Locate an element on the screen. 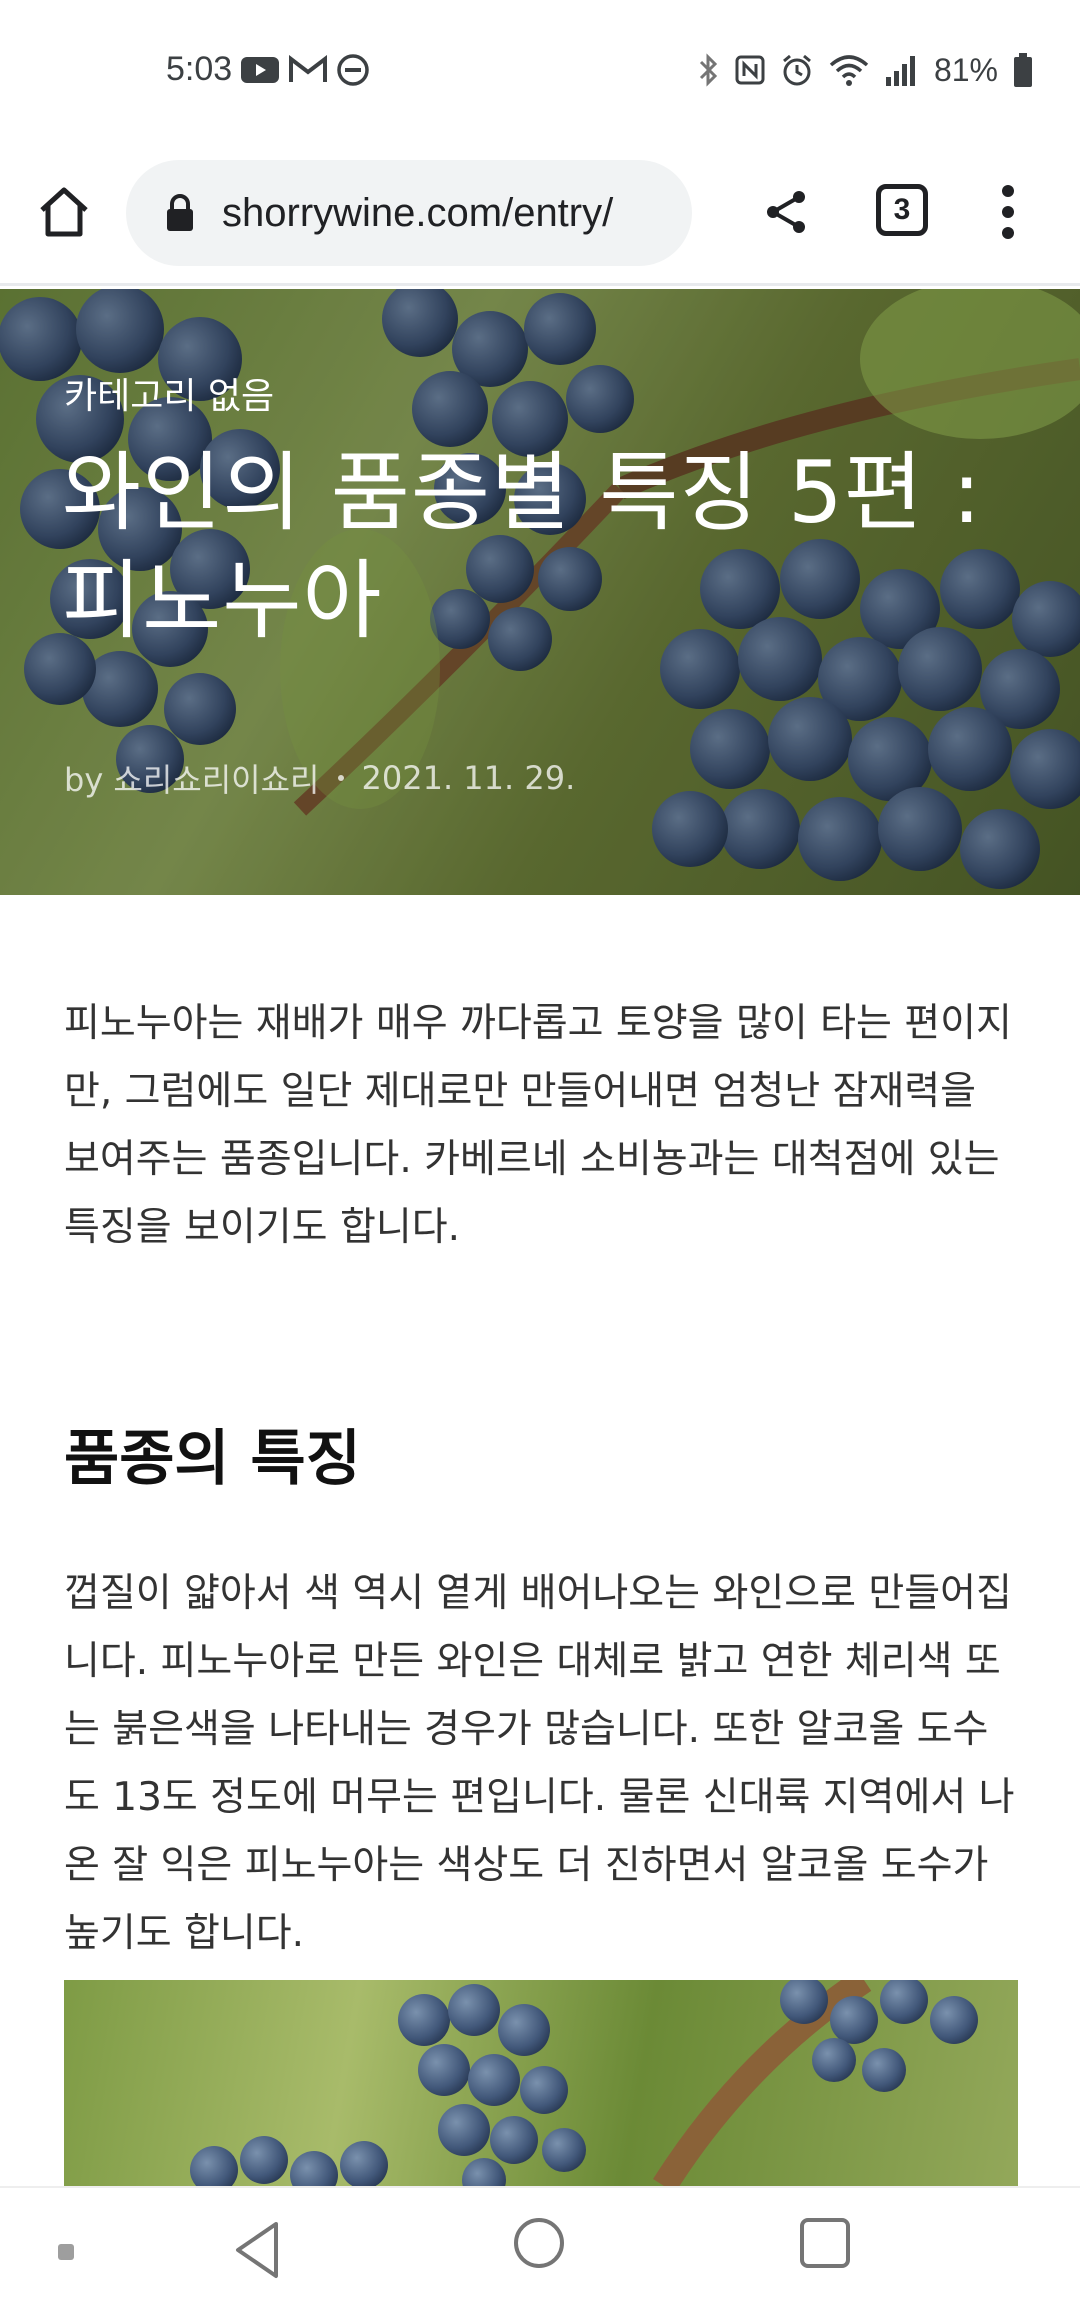  system-icons: 81% is located at coordinates (866, 70).